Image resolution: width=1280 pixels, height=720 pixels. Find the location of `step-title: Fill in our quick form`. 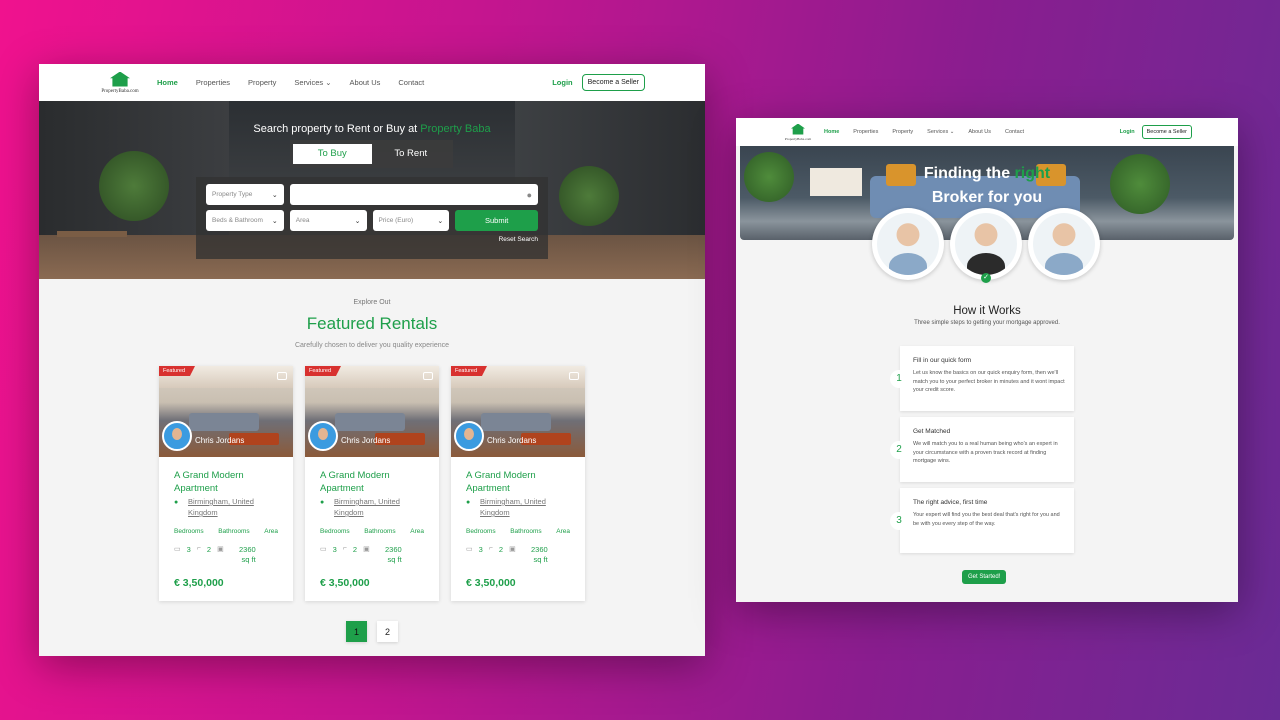

step-title: Fill in our quick form is located at coordinates (942, 360).